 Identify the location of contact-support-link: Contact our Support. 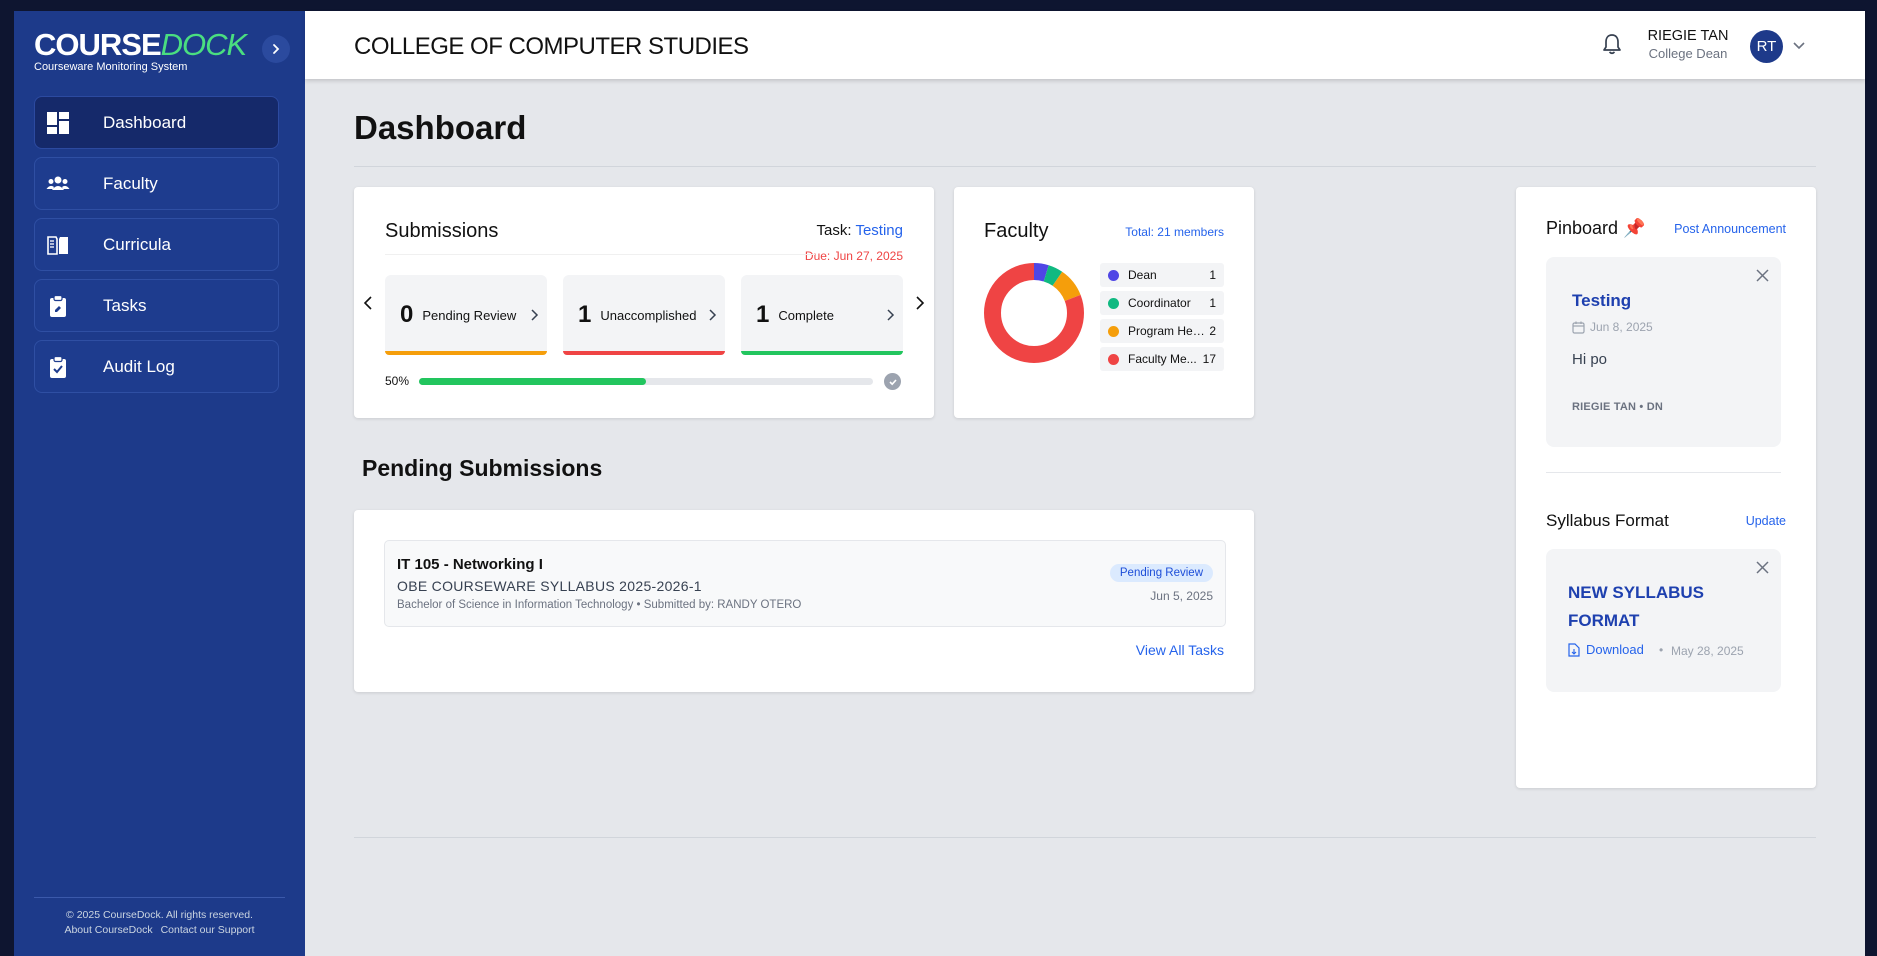
(208, 930).